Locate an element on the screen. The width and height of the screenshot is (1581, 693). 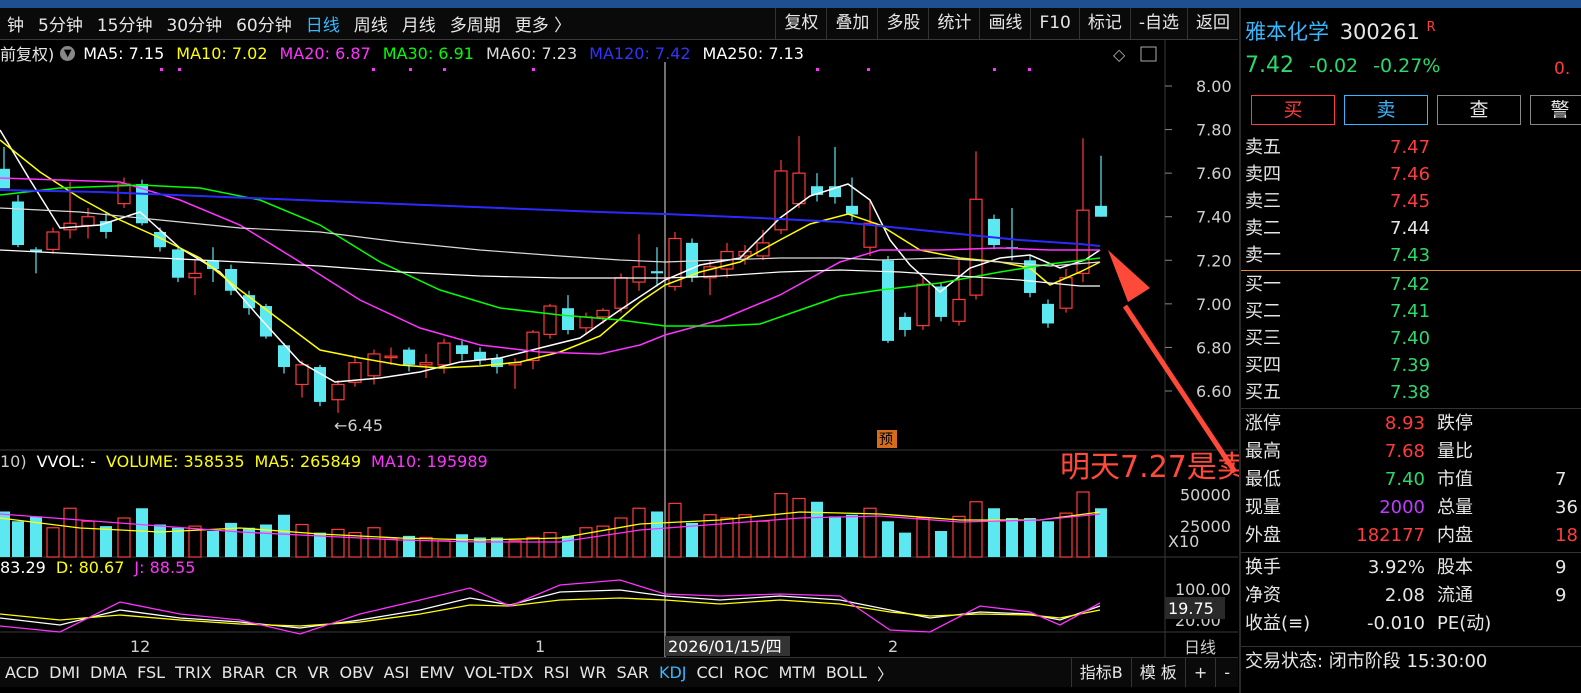
period-tab-7: 月线 is located at coordinates (419, 23).